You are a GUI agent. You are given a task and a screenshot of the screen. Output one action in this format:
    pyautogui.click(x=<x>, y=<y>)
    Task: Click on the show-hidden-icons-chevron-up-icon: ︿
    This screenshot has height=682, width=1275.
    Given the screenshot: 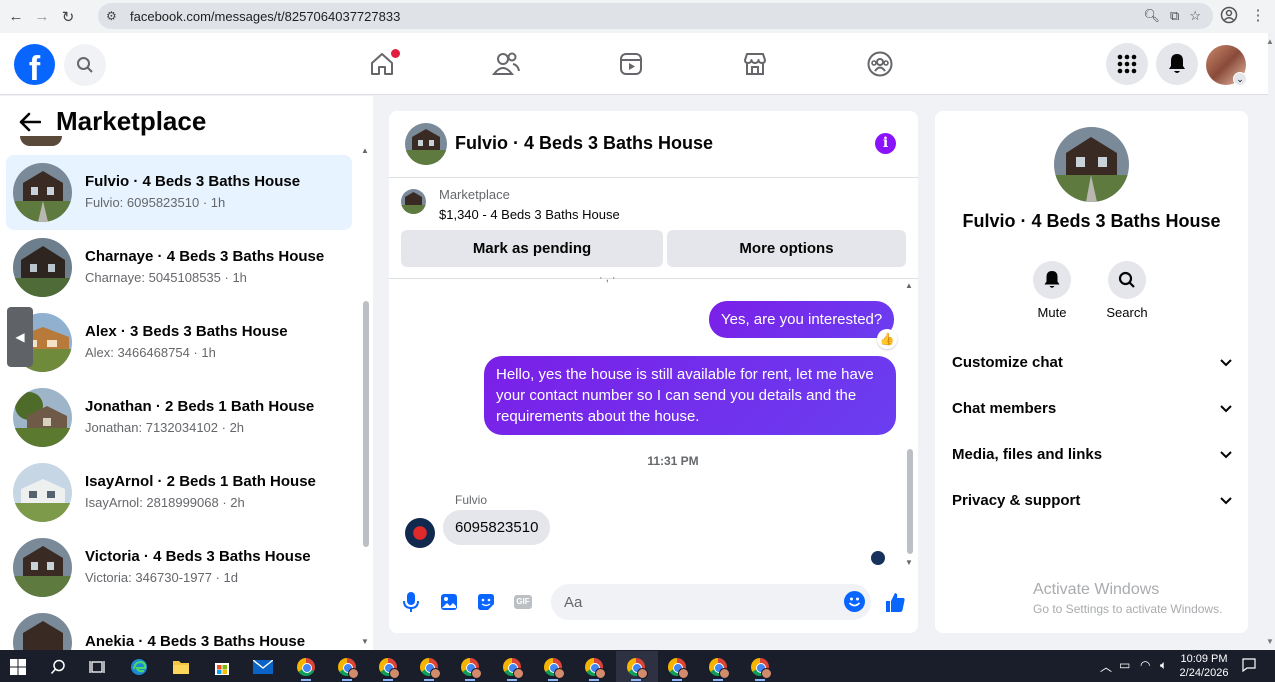 What is the action you would take?
    pyautogui.click(x=1106, y=666)
    